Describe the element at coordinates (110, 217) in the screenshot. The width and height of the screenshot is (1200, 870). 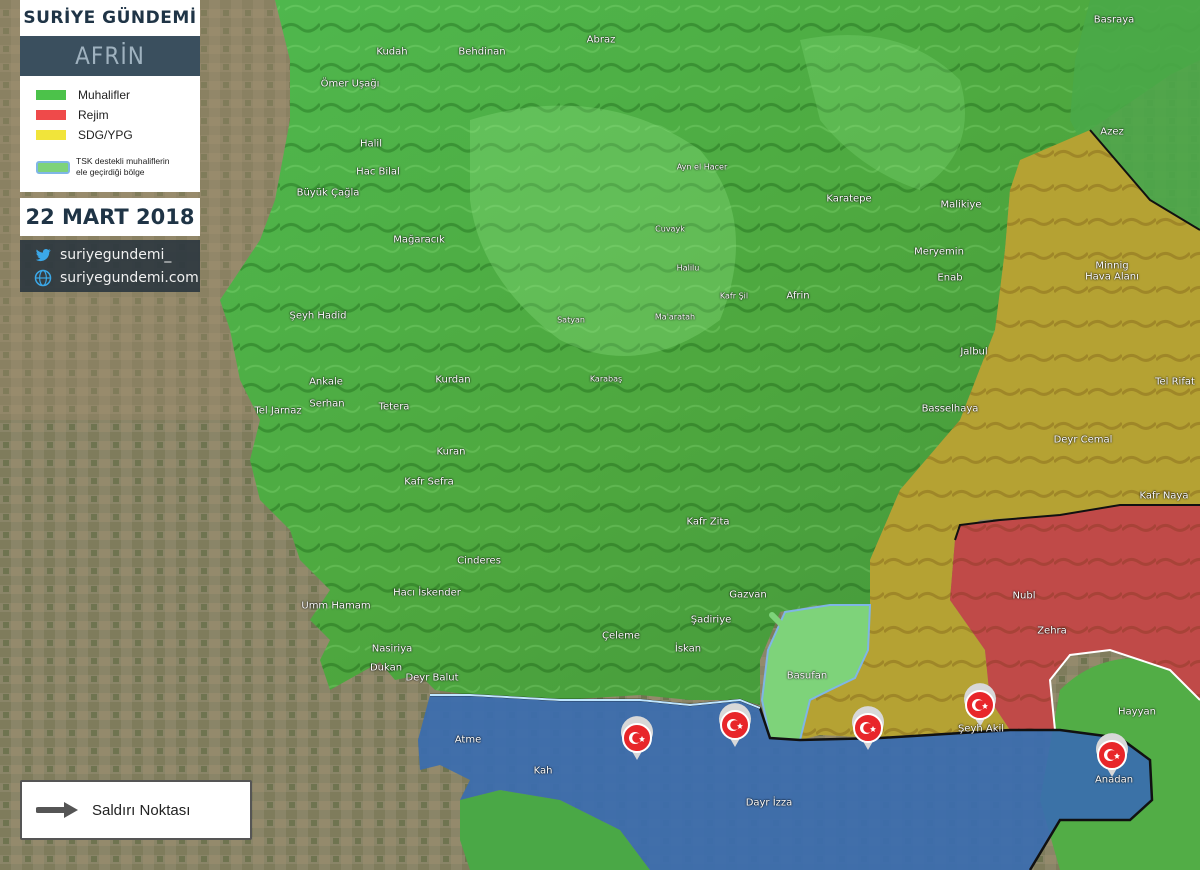
I see `date-label: 22 MART 2018` at that location.